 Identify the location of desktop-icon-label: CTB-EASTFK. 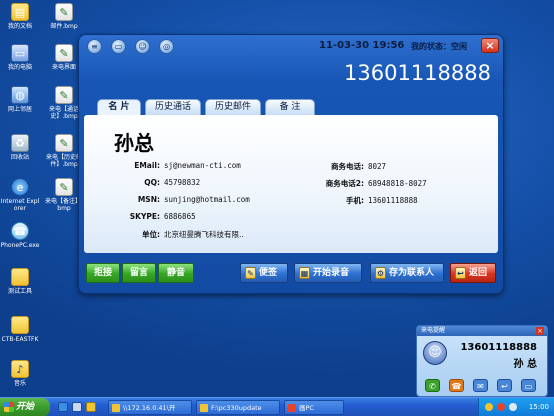
(20, 339).